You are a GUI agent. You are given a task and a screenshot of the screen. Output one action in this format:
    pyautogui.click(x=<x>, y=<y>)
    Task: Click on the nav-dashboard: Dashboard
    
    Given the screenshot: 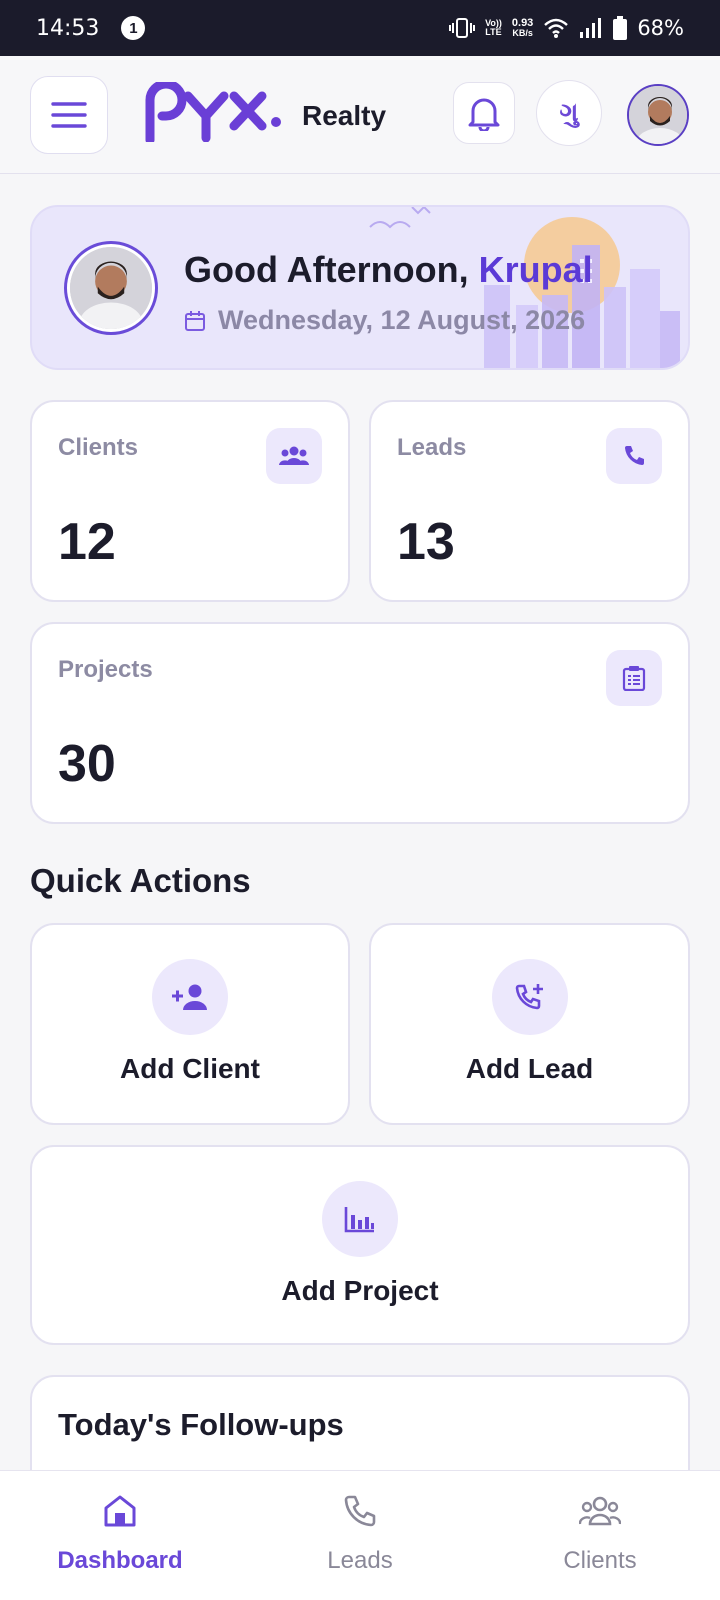 What is the action you would take?
    pyautogui.click(x=120, y=1532)
    